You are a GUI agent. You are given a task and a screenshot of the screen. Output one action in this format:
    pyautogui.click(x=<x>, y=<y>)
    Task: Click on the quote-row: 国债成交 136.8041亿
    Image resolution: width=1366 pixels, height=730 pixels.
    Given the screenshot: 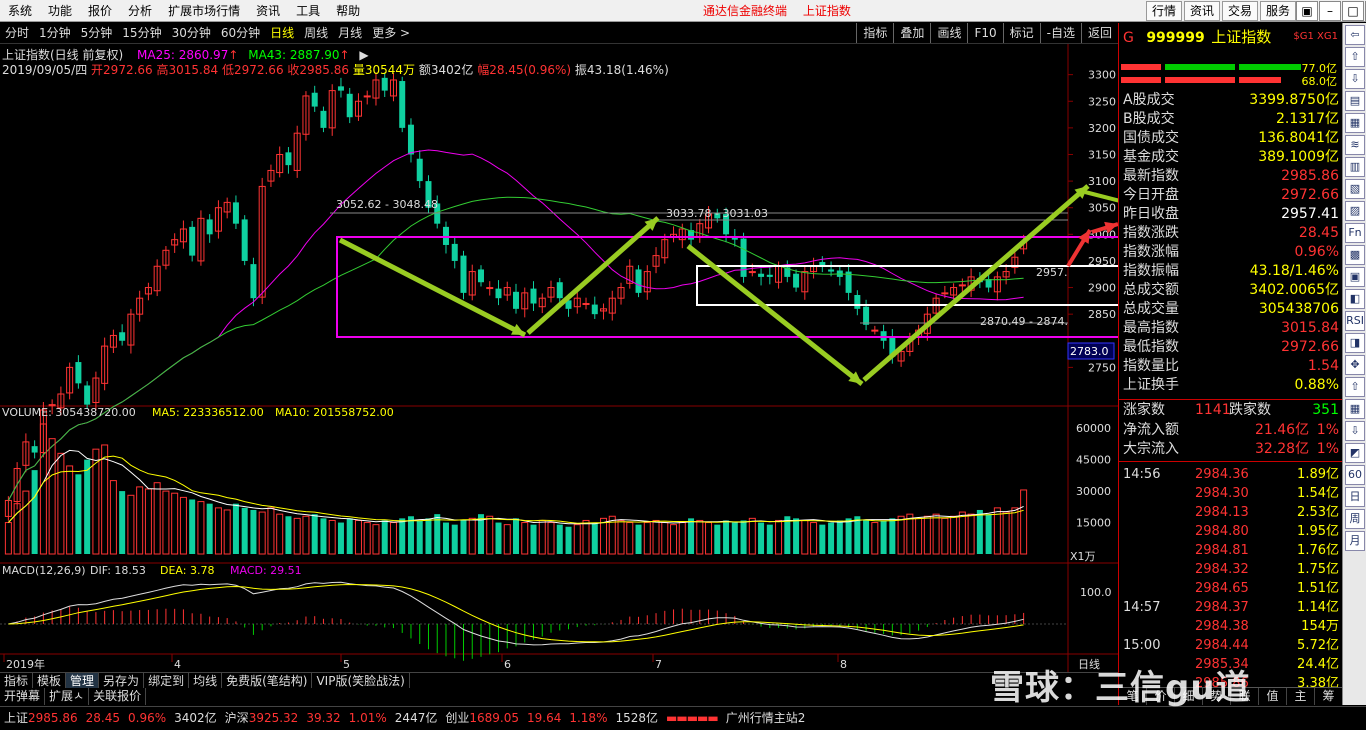 What is the action you would take?
    pyautogui.click(x=1231, y=138)
    